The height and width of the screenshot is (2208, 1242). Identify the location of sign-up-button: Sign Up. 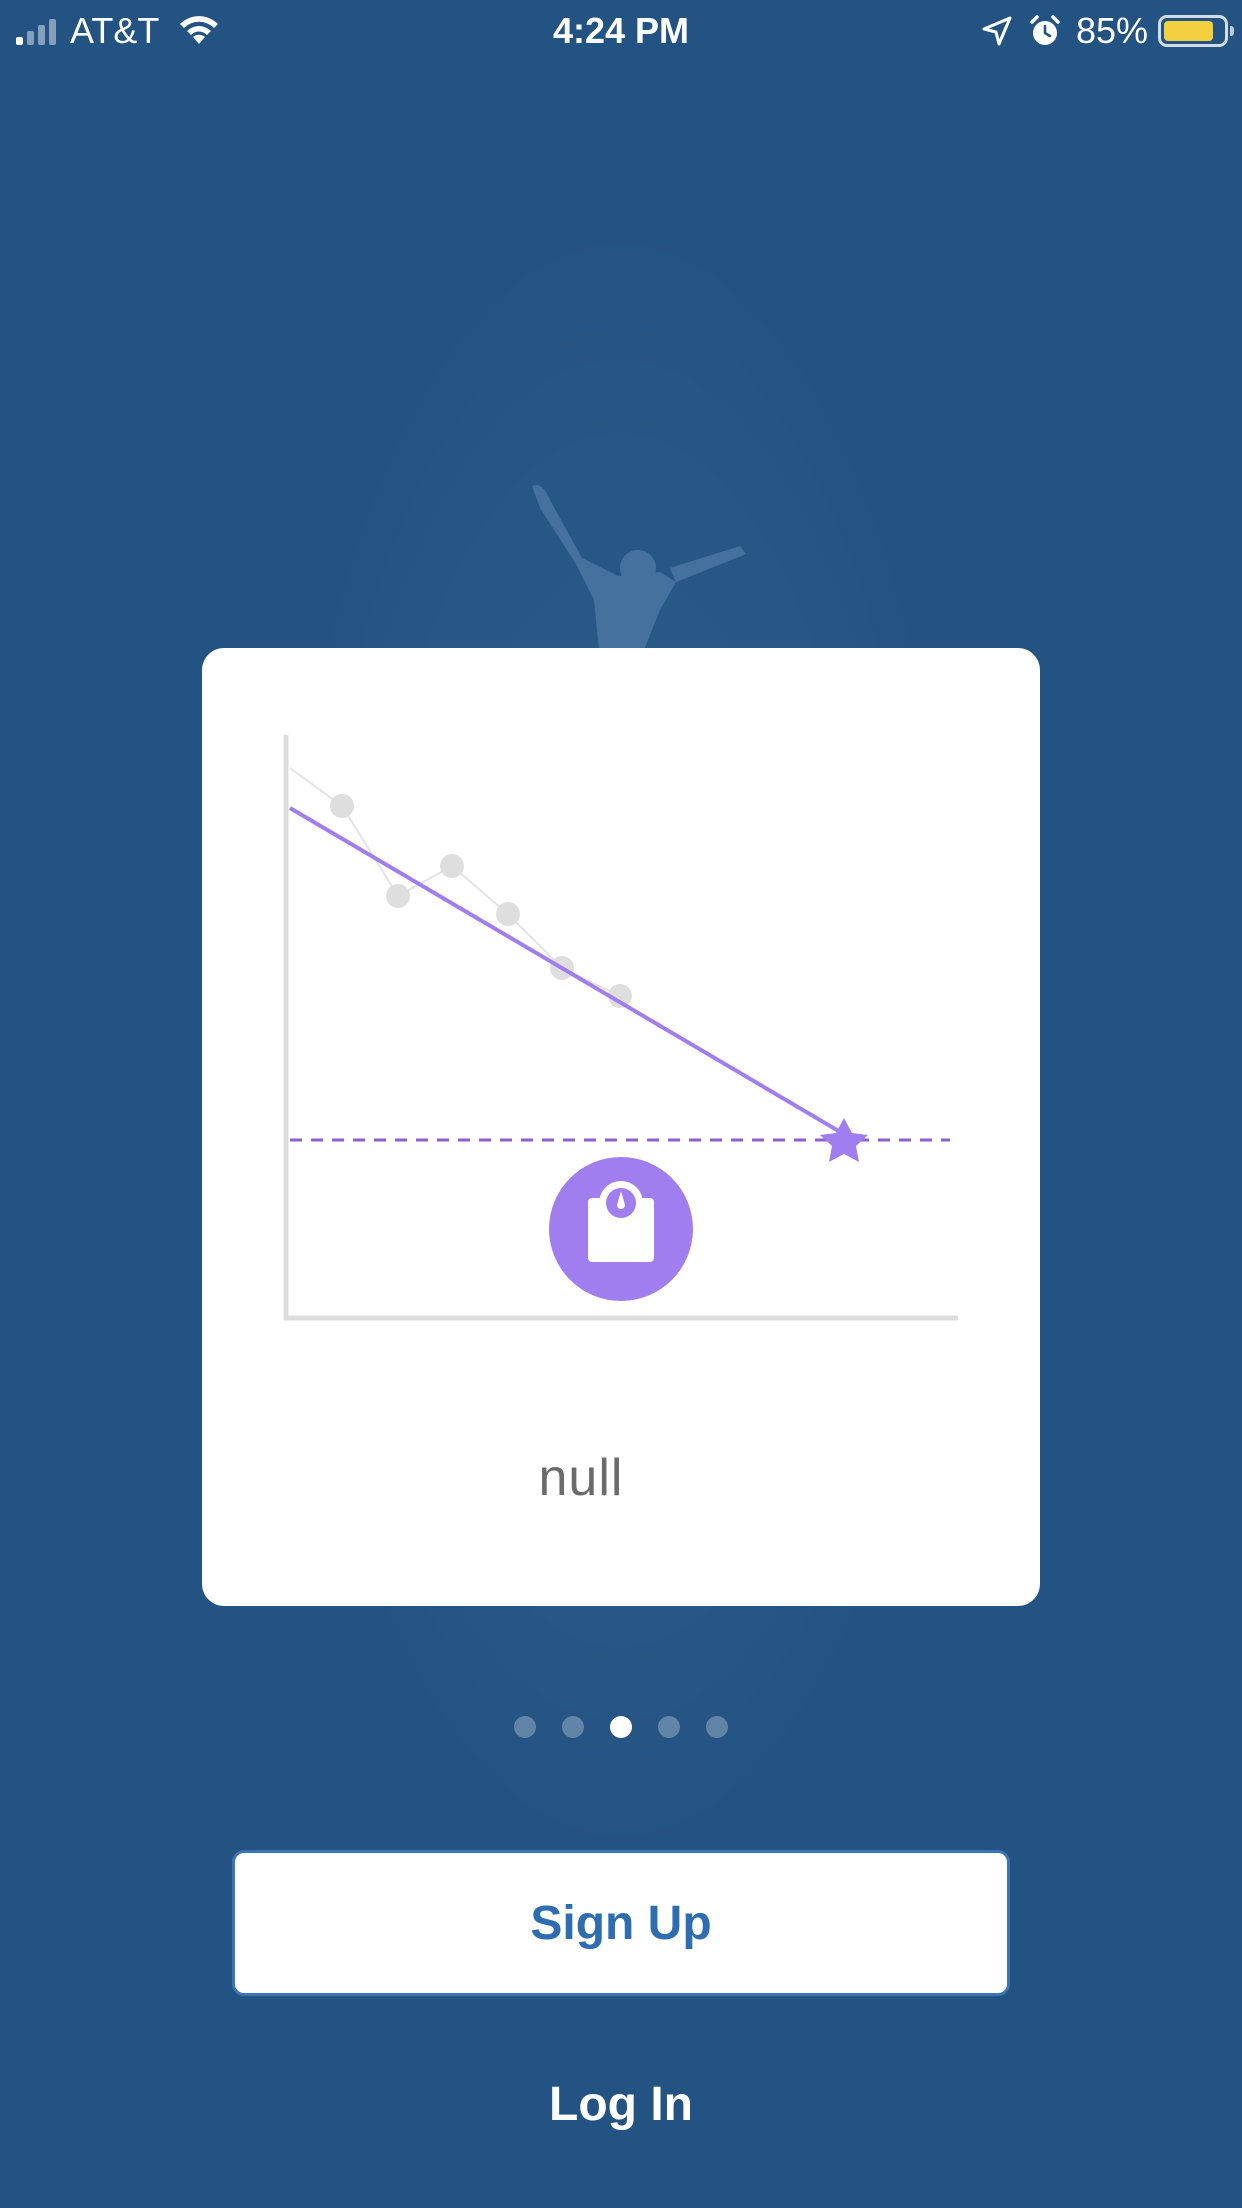
(621, 1923).